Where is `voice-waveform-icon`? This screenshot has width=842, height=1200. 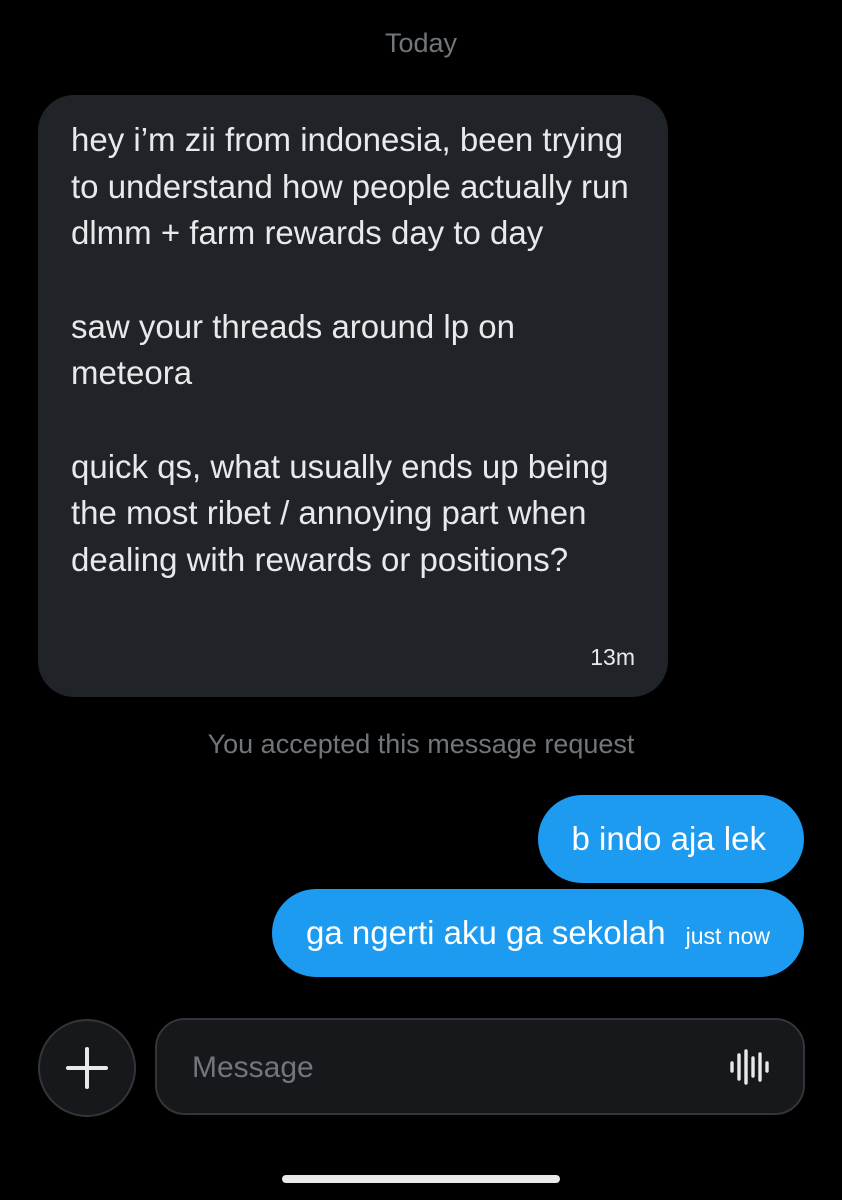 voice-waveform-icon is located at coordinates (749, 1067).